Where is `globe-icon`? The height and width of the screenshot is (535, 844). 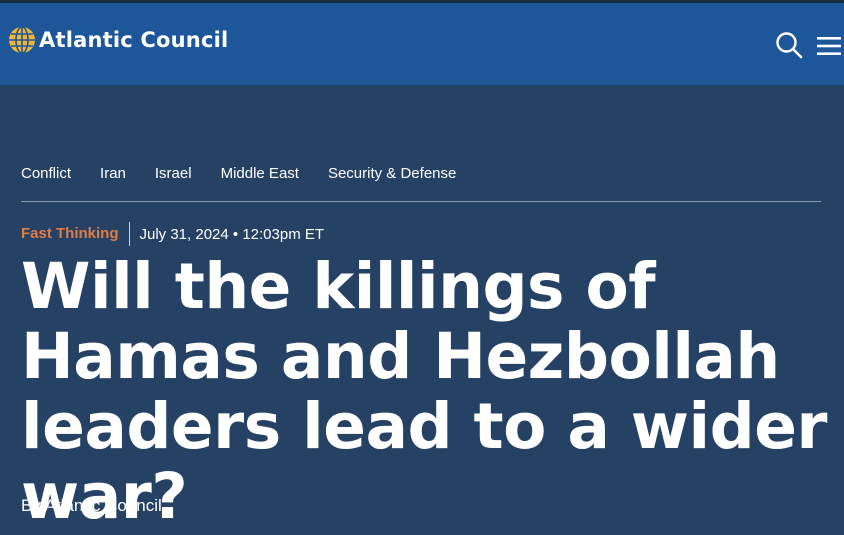
globe-icon is located at coordinates (22, 40).